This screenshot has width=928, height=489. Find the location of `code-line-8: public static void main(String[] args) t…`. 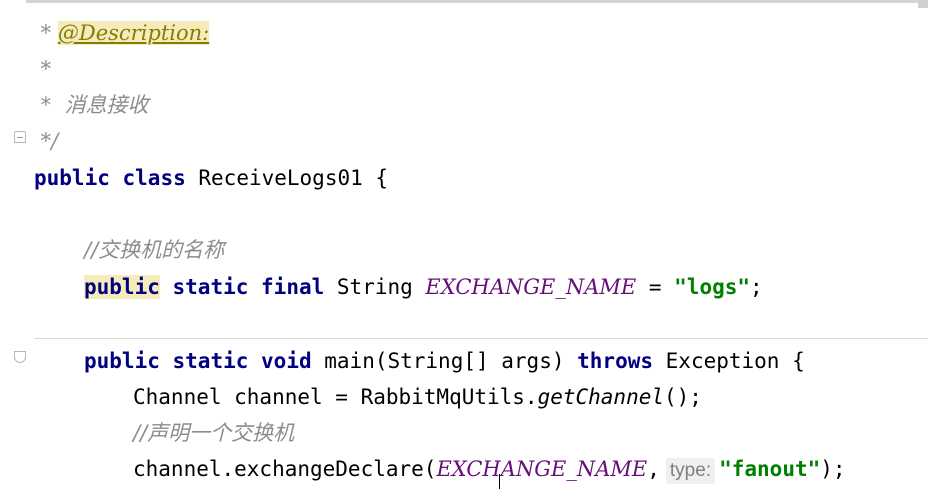

code-line-8: public static void main(String[] args) t… is located at coordinates (444, 361).